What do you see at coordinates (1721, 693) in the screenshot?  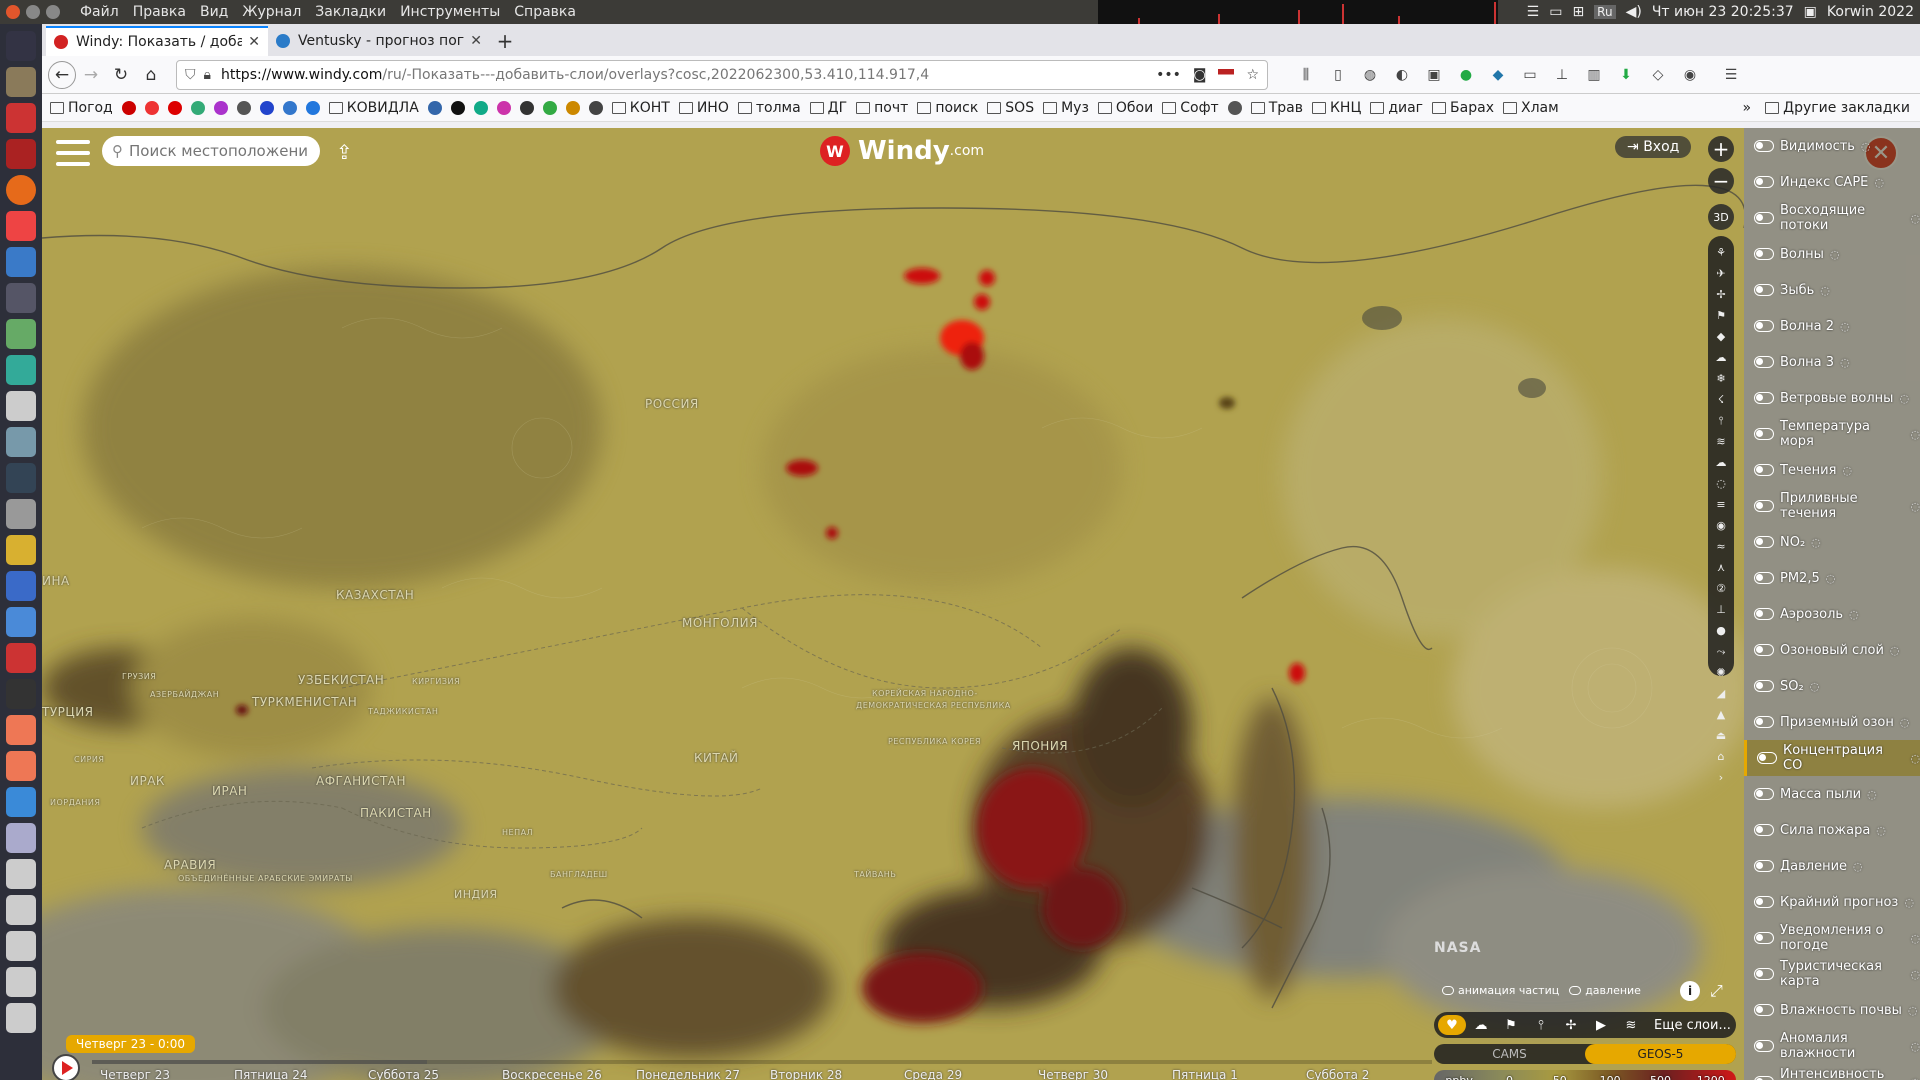 I see `volcano-icon: ◢` at bounding box center [1721, 693].